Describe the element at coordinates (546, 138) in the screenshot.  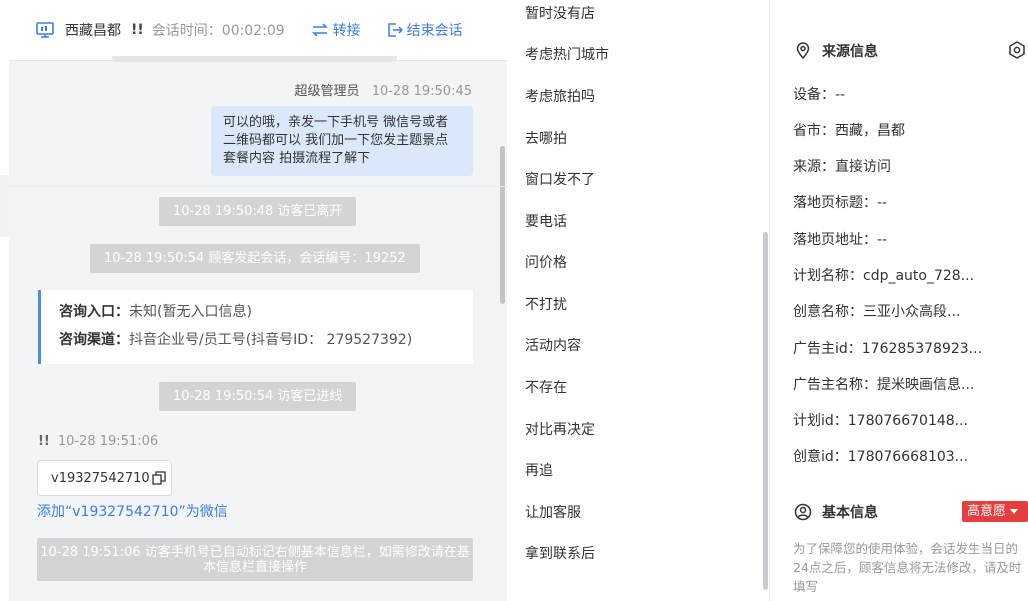
I see `quick-reply-item: 去哪拍` at that location.